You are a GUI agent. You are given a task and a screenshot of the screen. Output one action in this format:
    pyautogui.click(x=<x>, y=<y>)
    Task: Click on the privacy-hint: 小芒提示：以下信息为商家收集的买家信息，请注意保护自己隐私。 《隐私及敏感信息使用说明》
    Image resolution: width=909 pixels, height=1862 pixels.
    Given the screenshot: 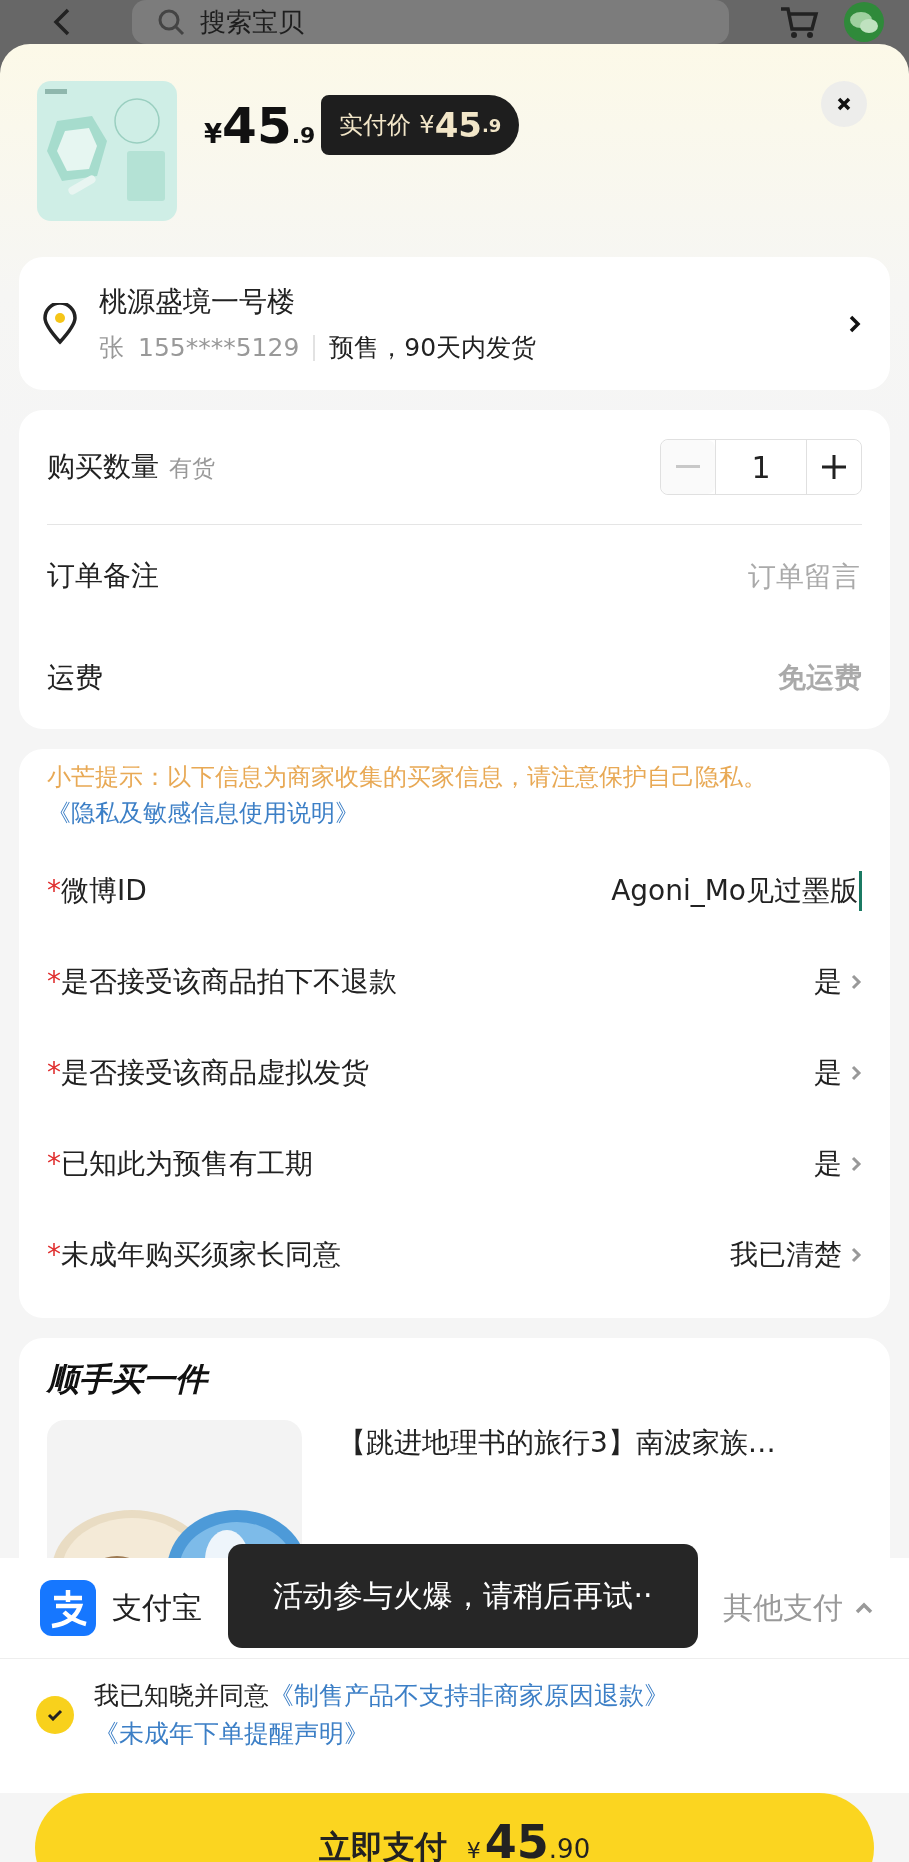 What is the action you would take?
    pyautogui.click(x=407, y=795)
    